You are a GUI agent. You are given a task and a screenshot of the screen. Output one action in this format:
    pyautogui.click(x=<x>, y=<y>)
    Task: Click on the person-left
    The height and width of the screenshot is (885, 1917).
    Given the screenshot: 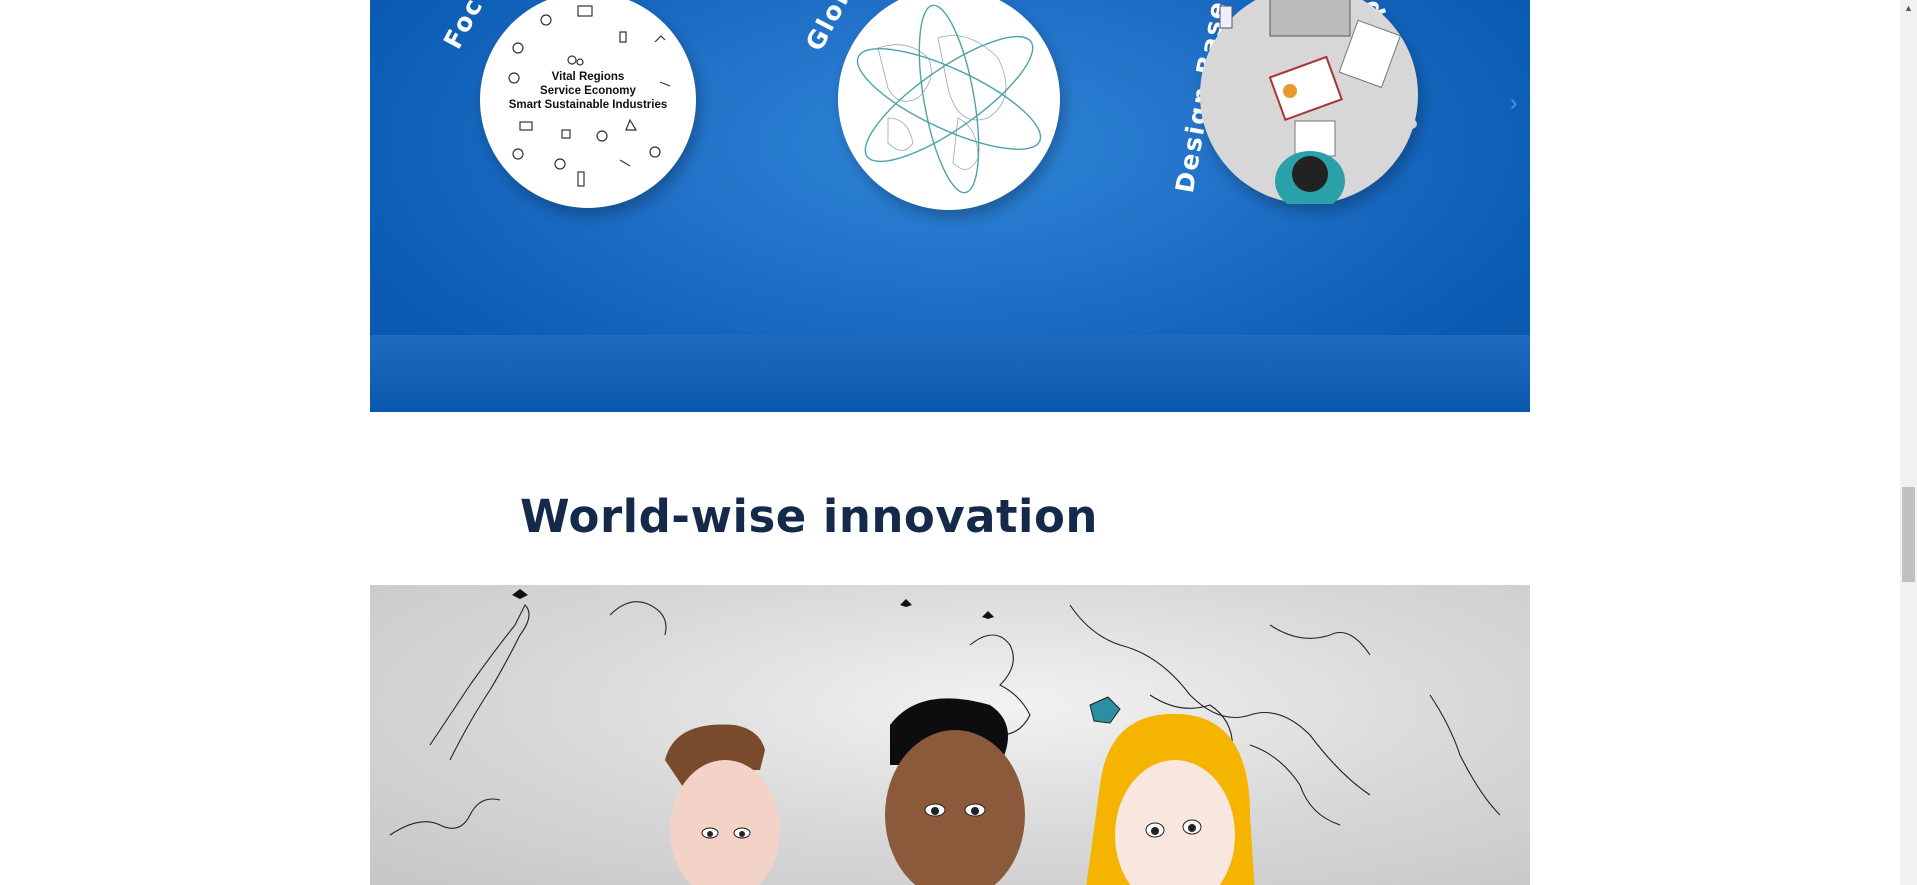 What is the action you would take?
    pyautogui.click(x=722, y=804)
    